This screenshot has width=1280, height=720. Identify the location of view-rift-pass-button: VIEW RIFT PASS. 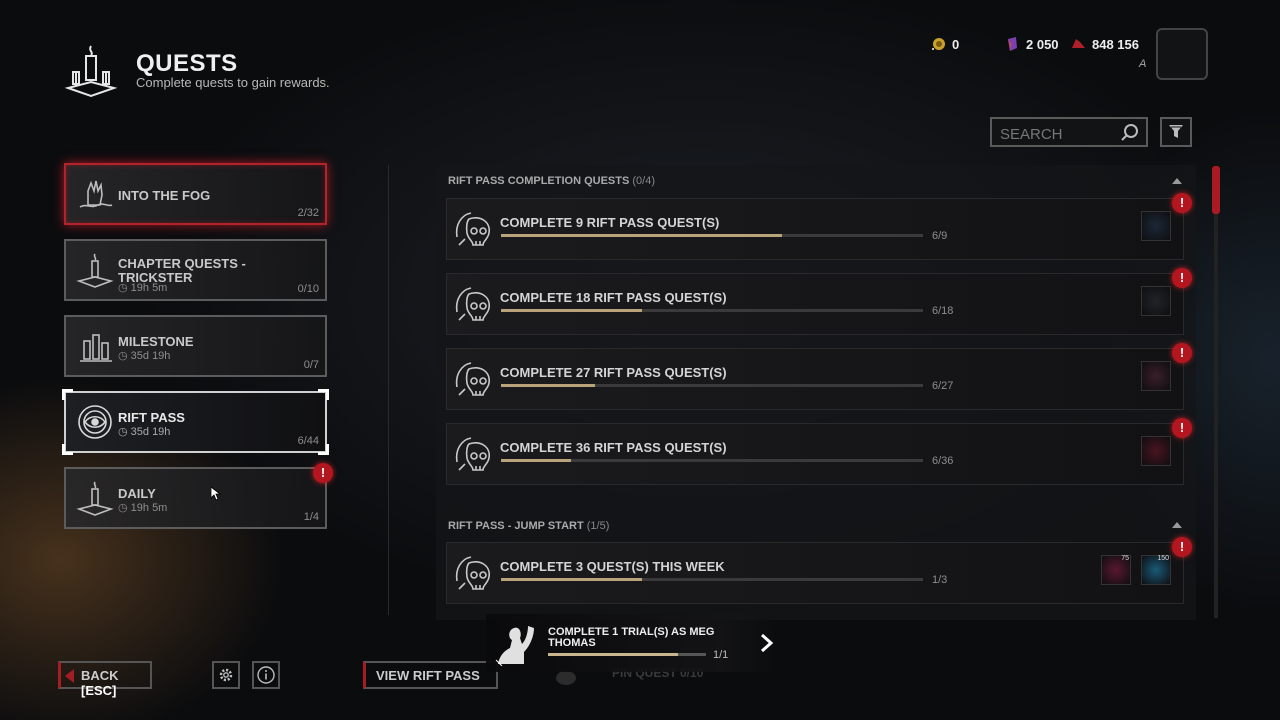
(430, 675).